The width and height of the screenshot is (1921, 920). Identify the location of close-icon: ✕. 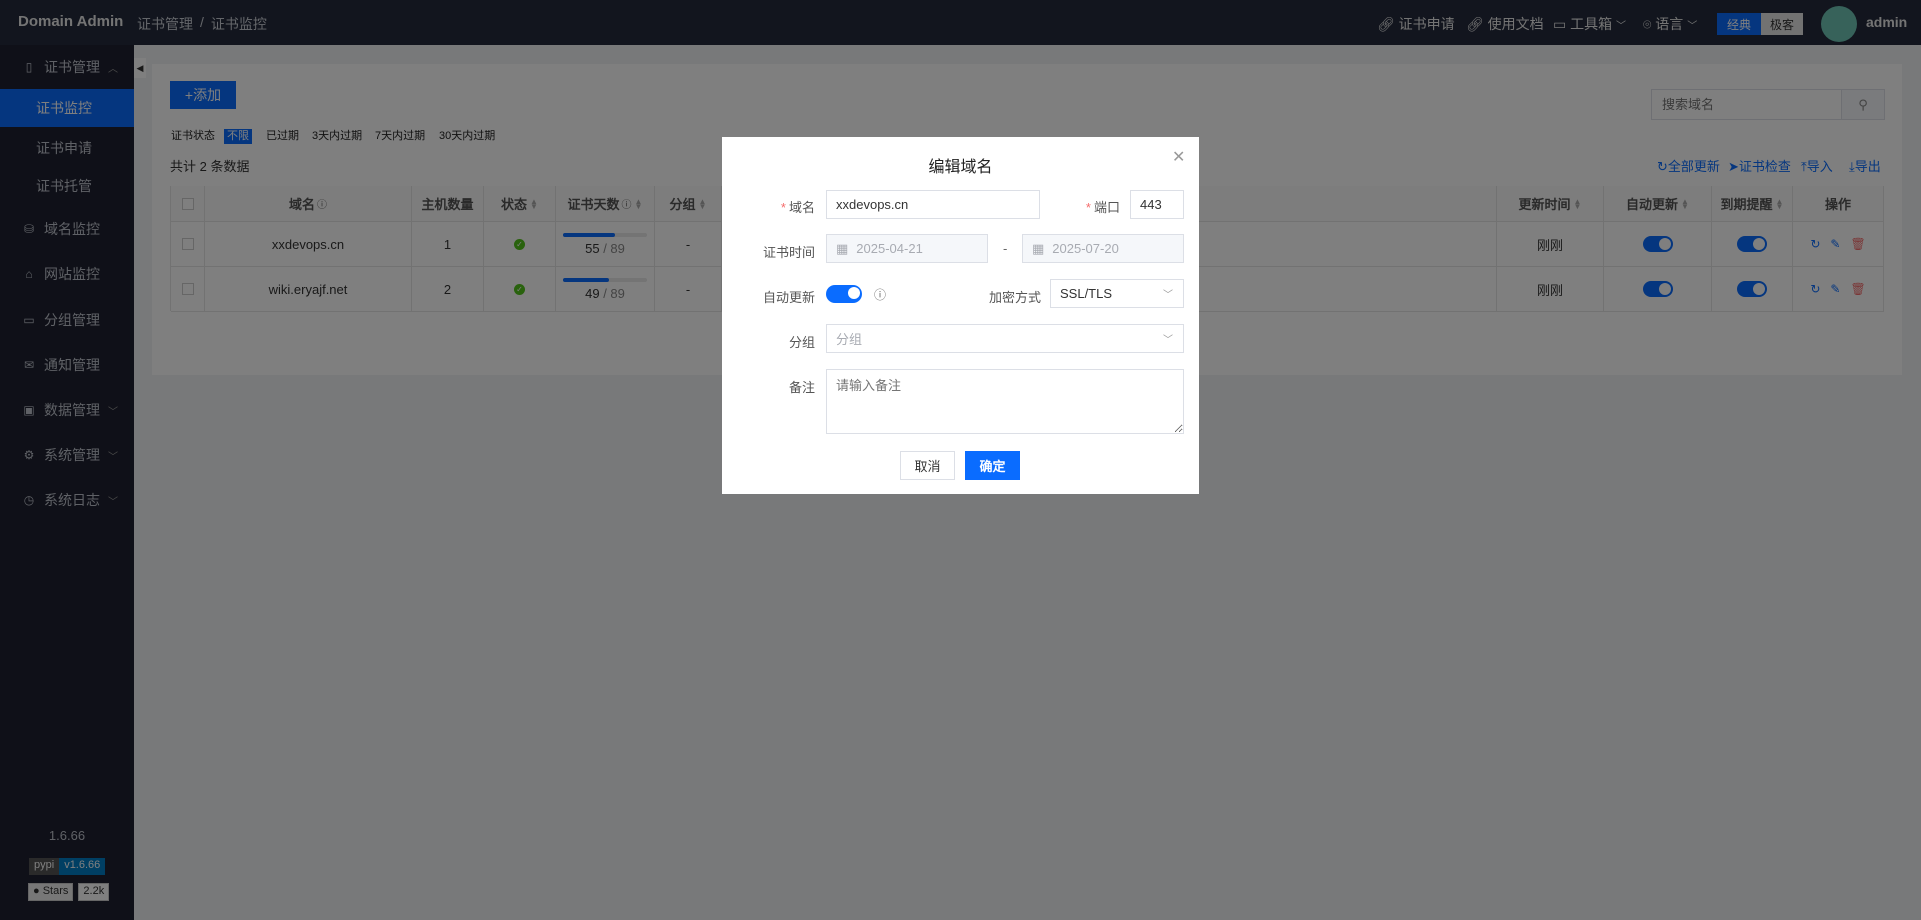
(1178, 157).